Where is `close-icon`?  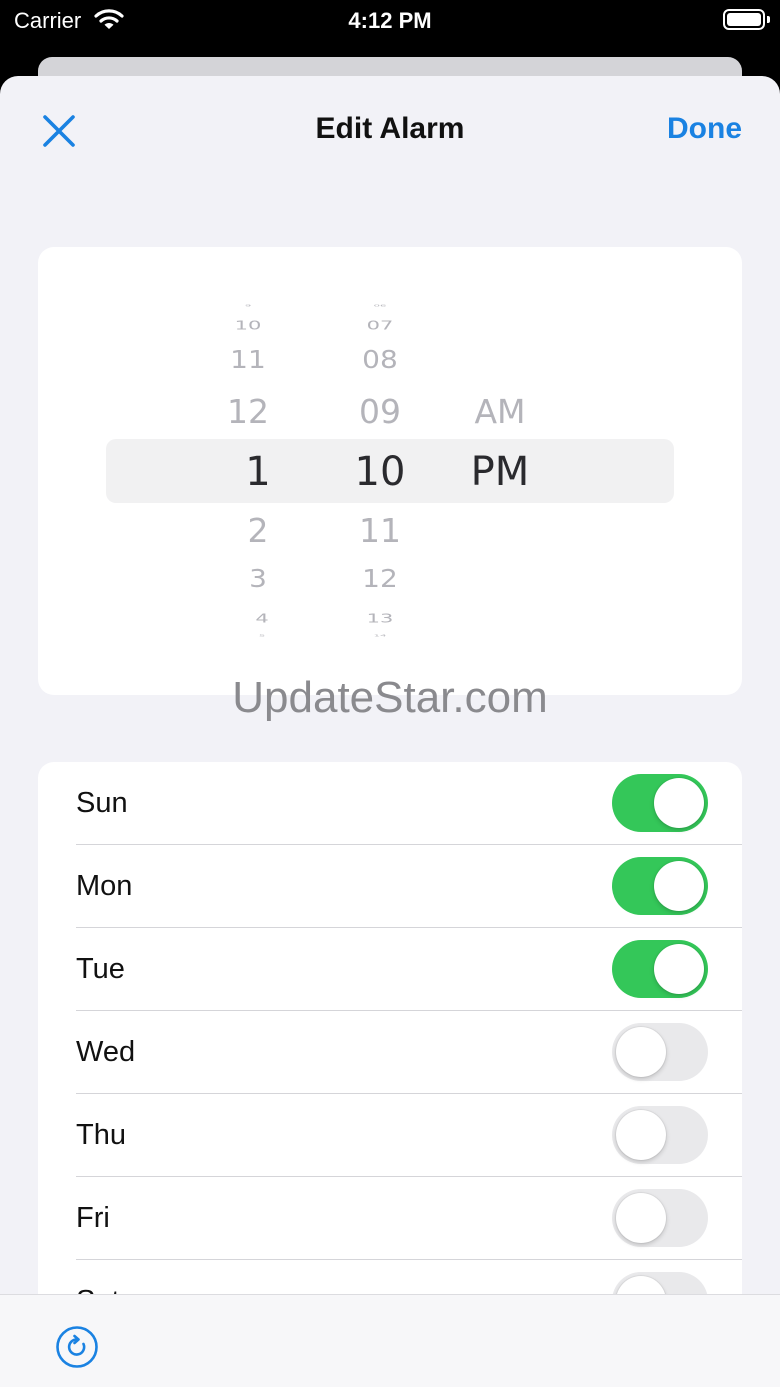
close-icon is located at coordinates (59, 131).